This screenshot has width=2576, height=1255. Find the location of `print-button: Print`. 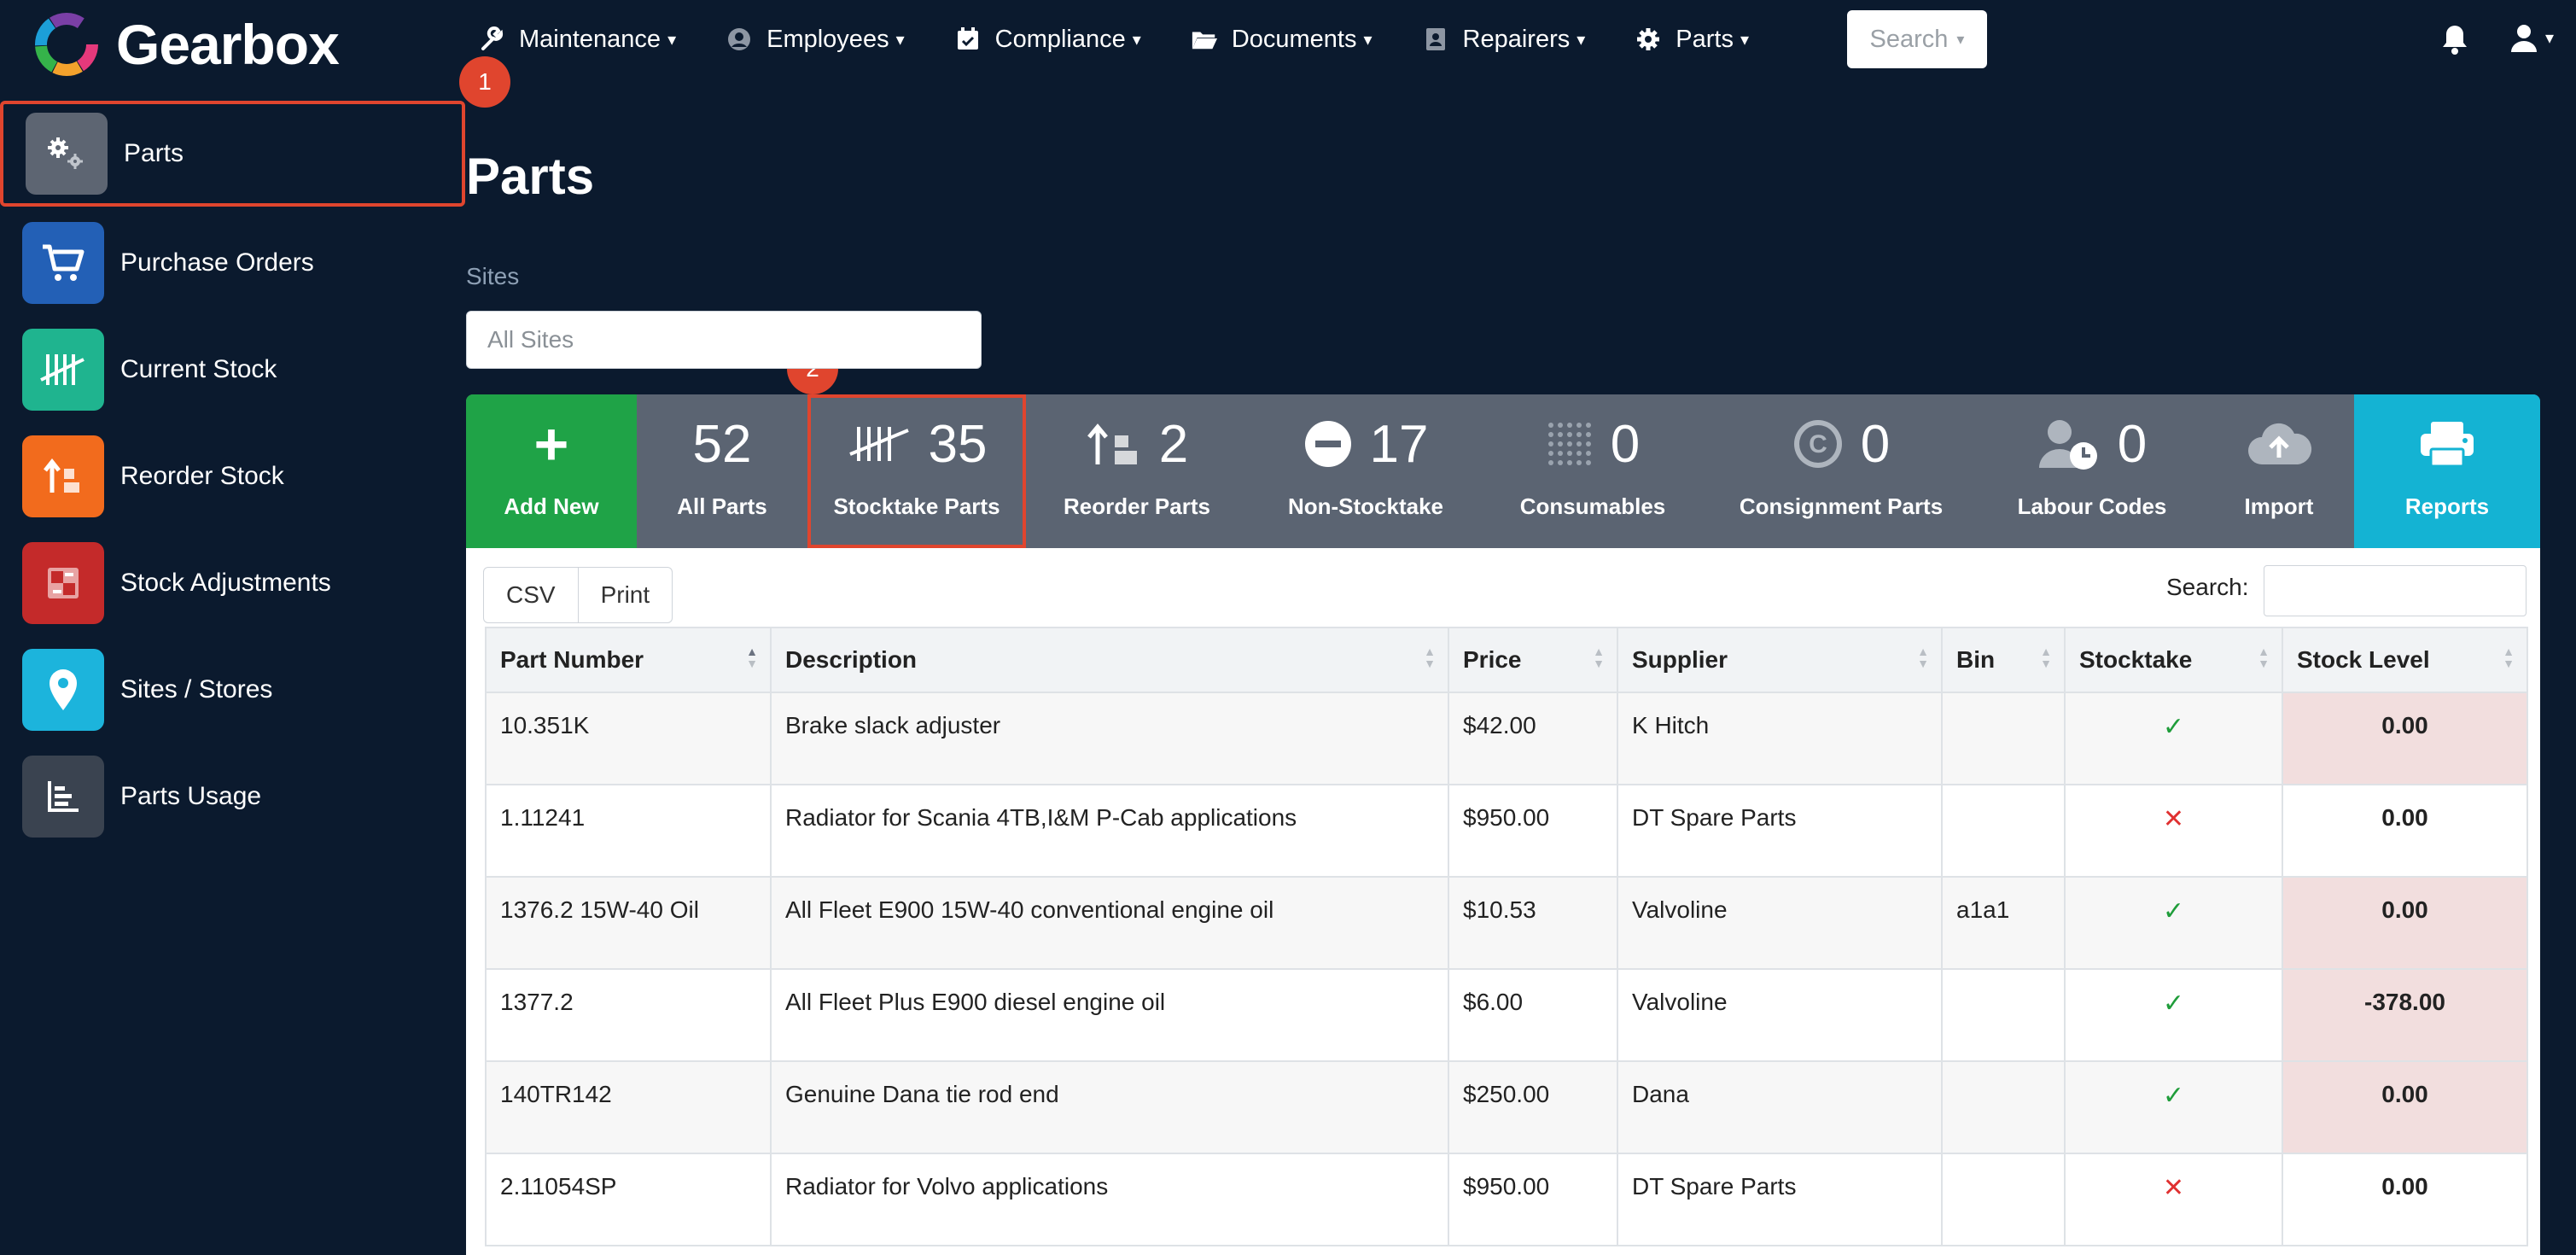

print-button: Print is located at coordinates (625, 595).